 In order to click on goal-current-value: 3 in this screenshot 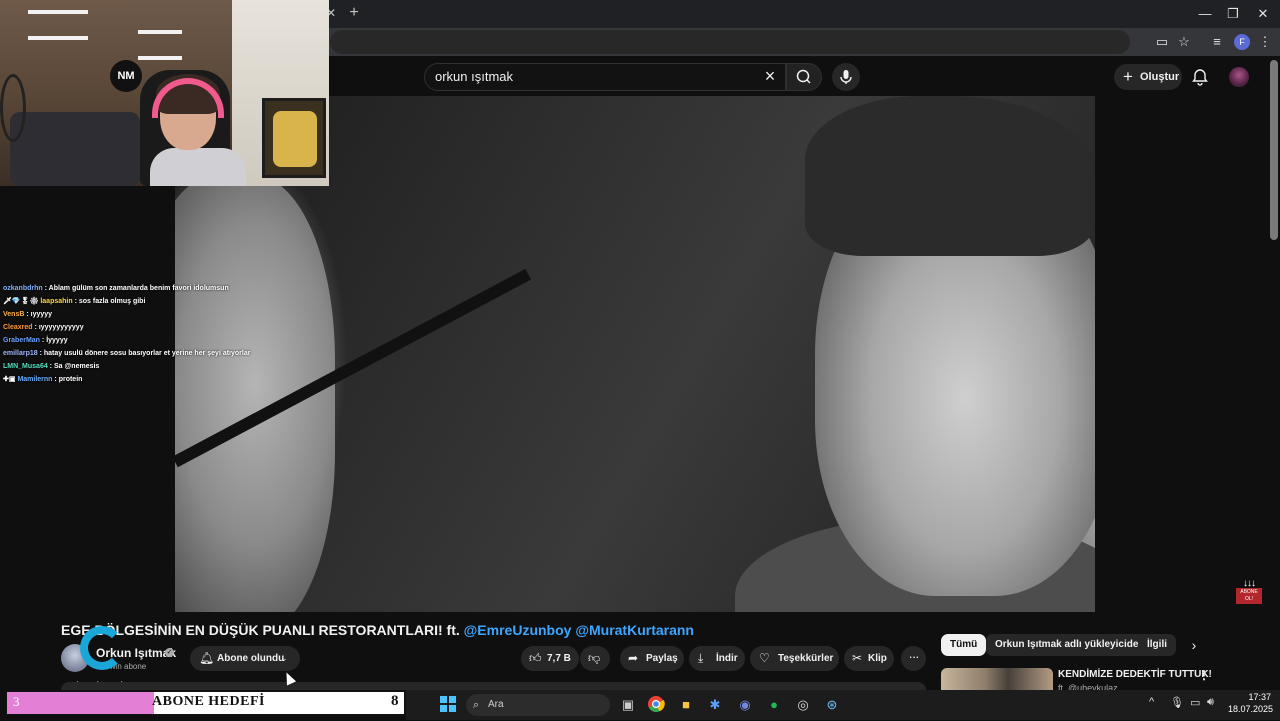, I will do `click(16, 701)`.